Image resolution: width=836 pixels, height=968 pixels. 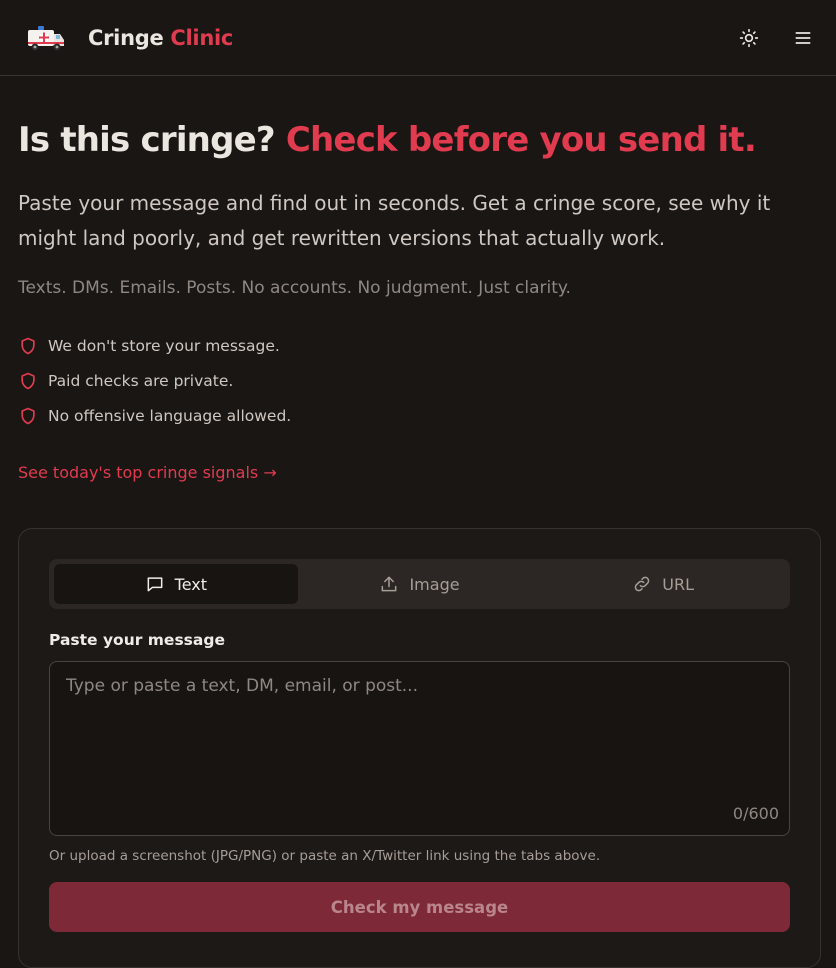 What do you see at coordinates (418, 345) in the screenshot?
I see `trust-item: We don't store your message.` at bounding box center [418, 345].